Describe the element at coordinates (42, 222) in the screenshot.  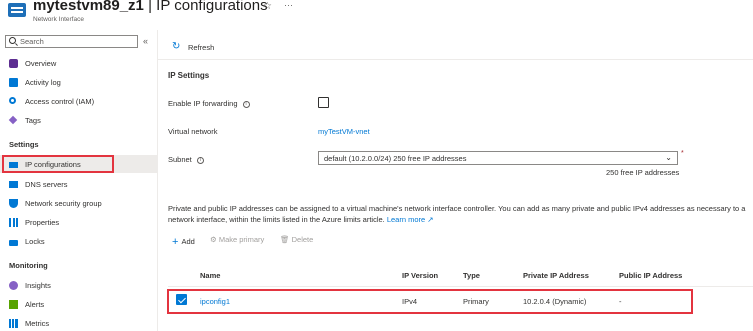
I see `sidebar-item-label: Properties` at that location.